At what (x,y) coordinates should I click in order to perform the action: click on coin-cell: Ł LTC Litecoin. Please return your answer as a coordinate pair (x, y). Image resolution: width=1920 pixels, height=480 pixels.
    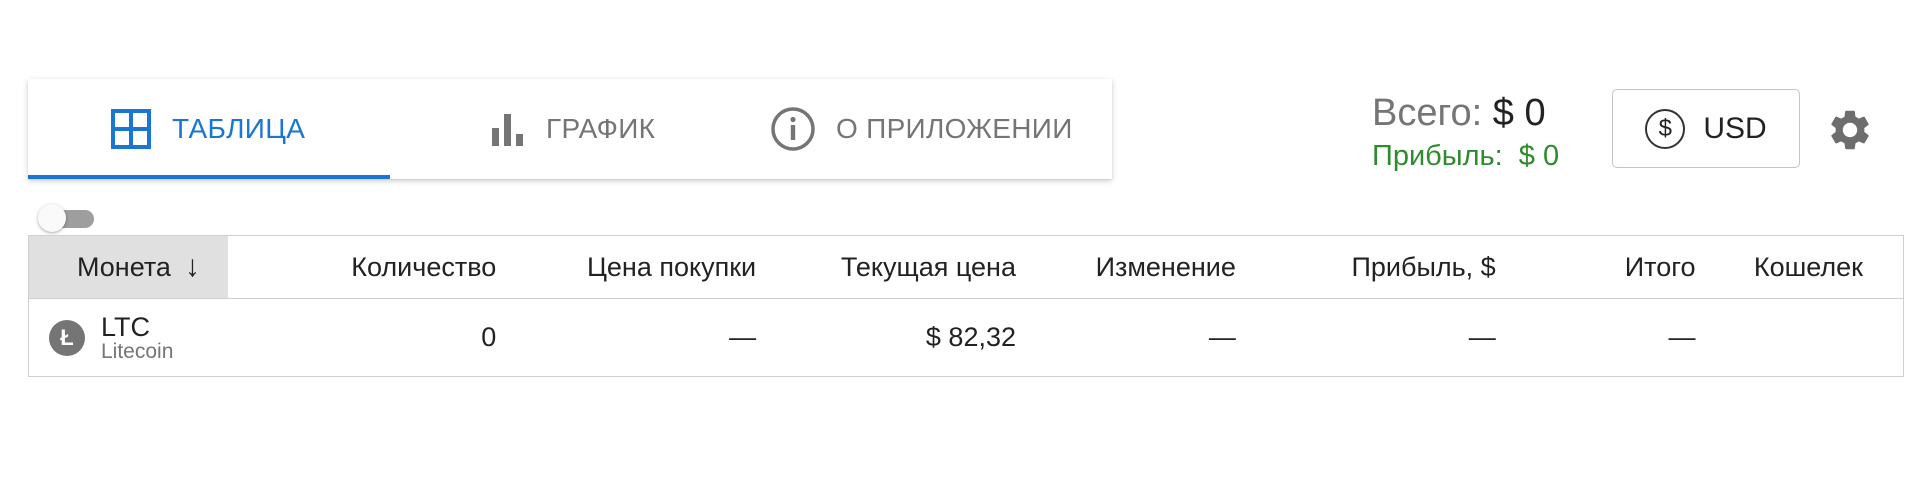
    Looking at the image, I should click on (129, 338).